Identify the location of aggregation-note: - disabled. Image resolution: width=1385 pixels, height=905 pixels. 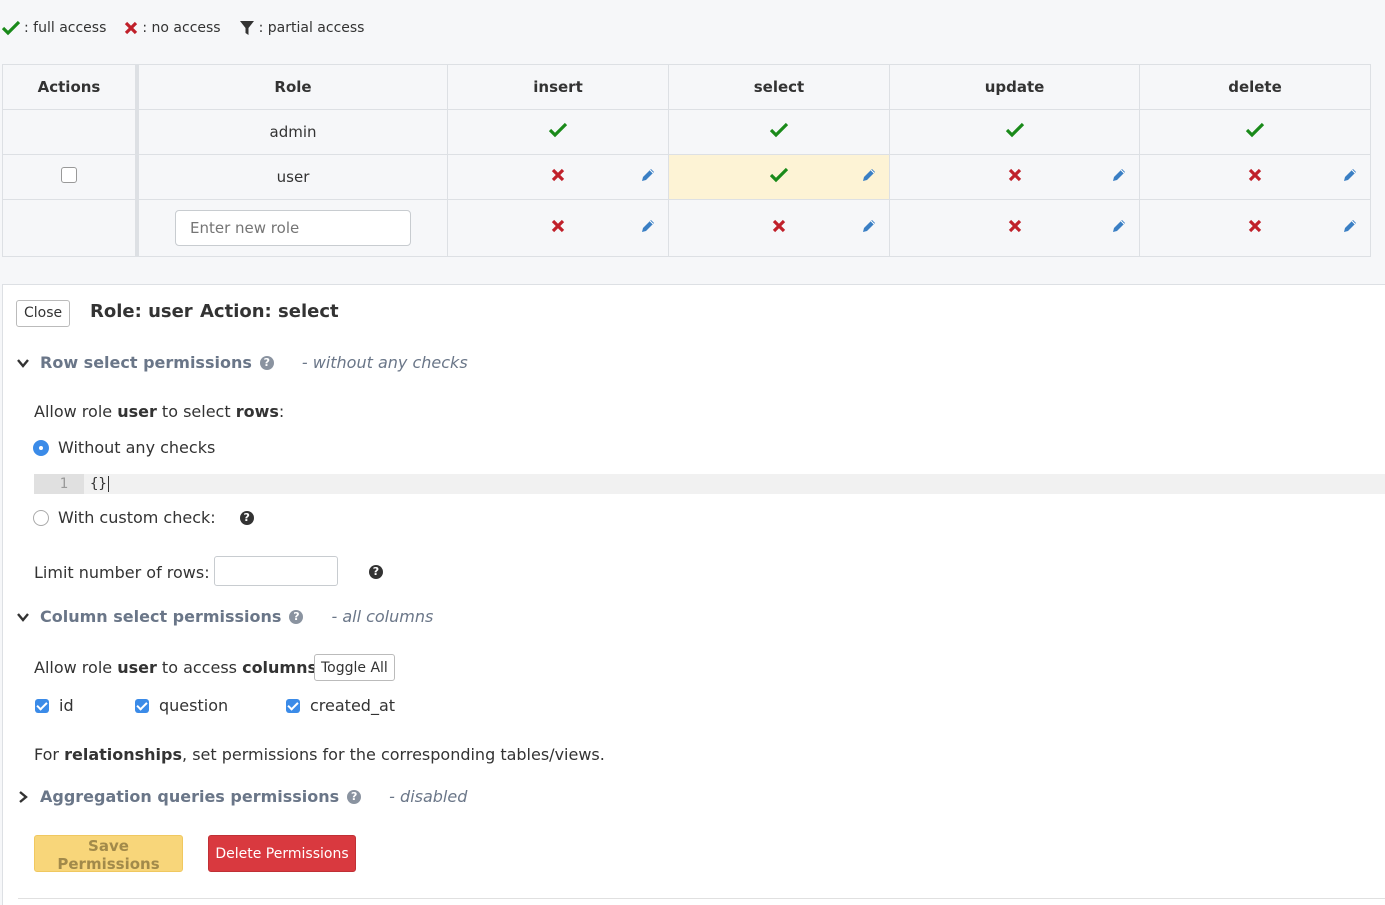
(428, 796).